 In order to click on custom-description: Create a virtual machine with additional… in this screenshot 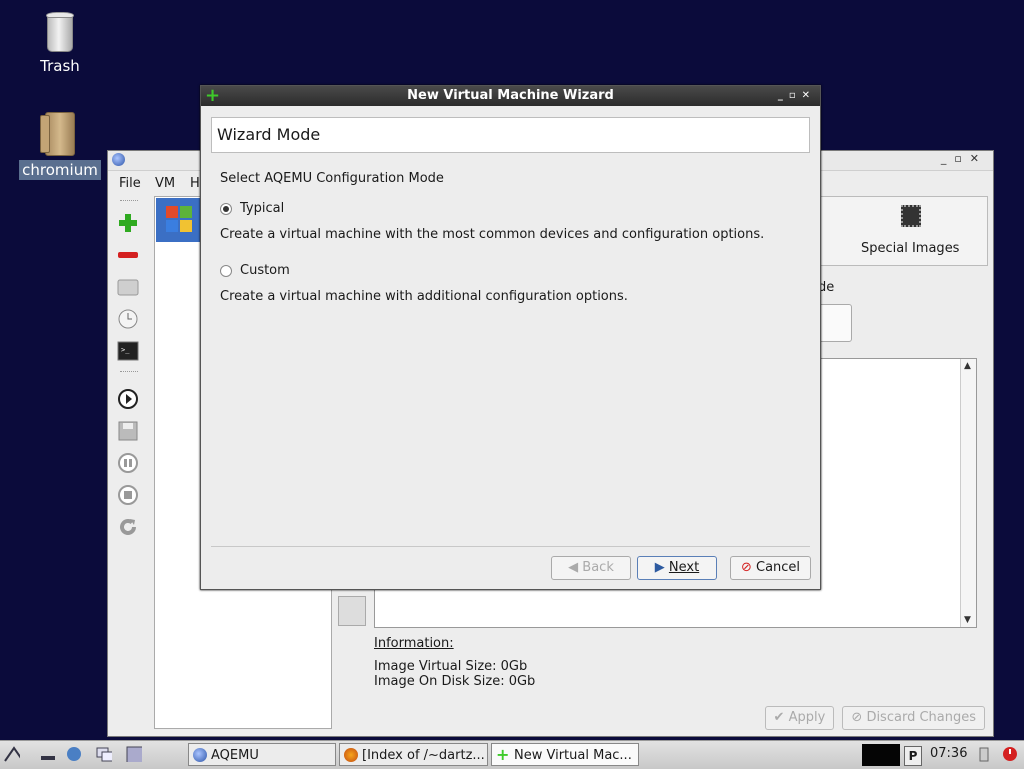, I will do `click(424, 296)`.